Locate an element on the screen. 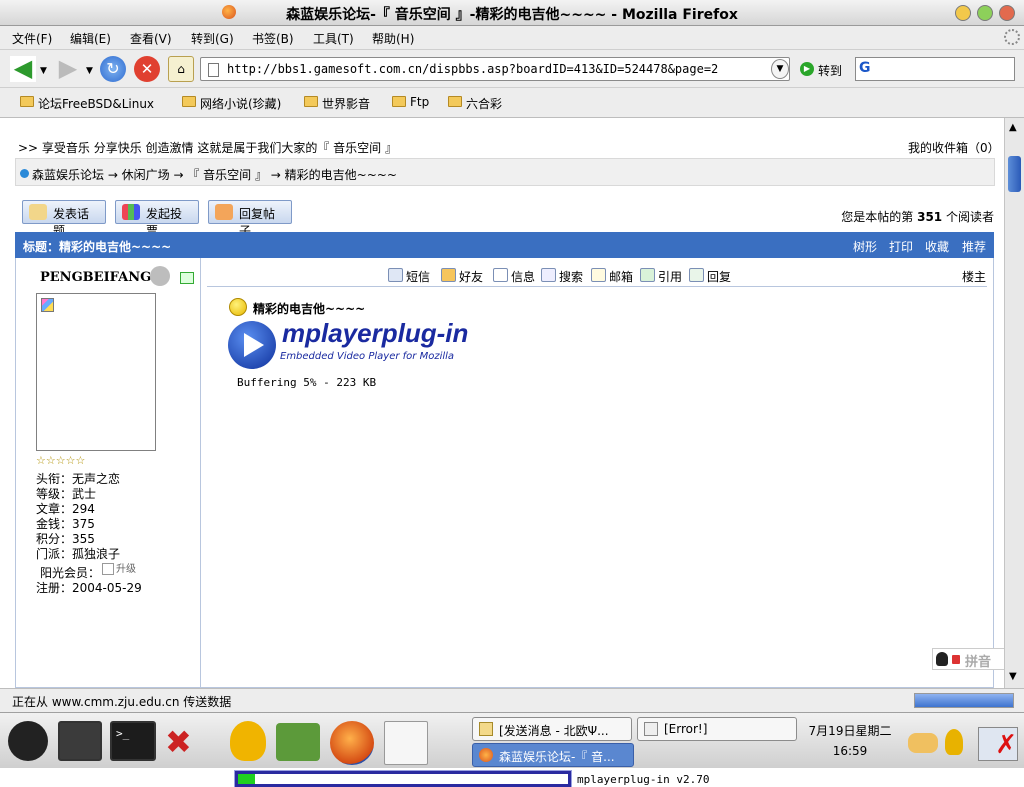 The height and width of the screenshot is (787, 1024). breadcrumb-text: 森蓝娱乐论坛 → 休闲广场 → 『 音乐空间 』 → 精彩的电吉他~~~~ is located at coordinates (214, 174).